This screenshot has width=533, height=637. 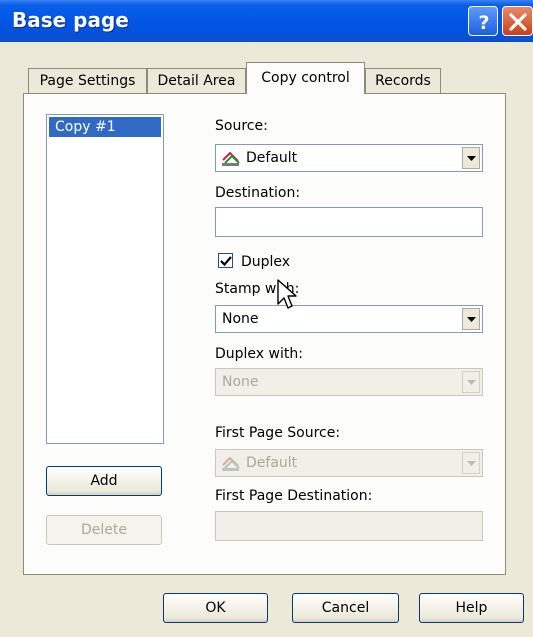 I want to click on help-title-button: ?, so click(x=483, y=21).